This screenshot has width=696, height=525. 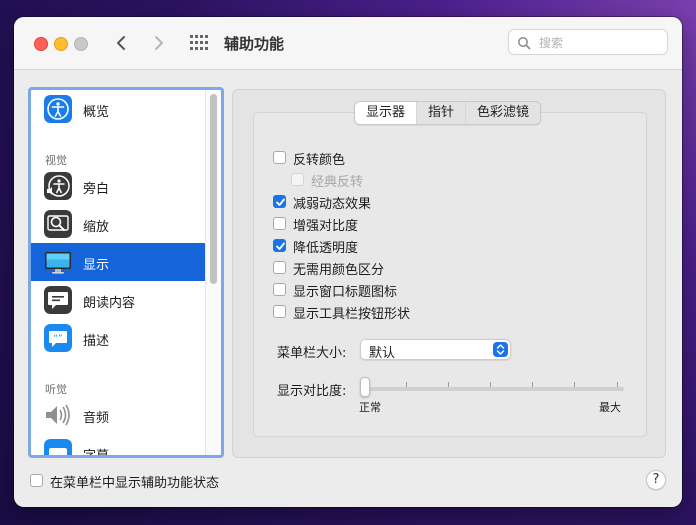 What do you see at coordinates (56, 389) in the screenshot?
I see `section-hearing: 听觉` at bounding box center [56, 389].